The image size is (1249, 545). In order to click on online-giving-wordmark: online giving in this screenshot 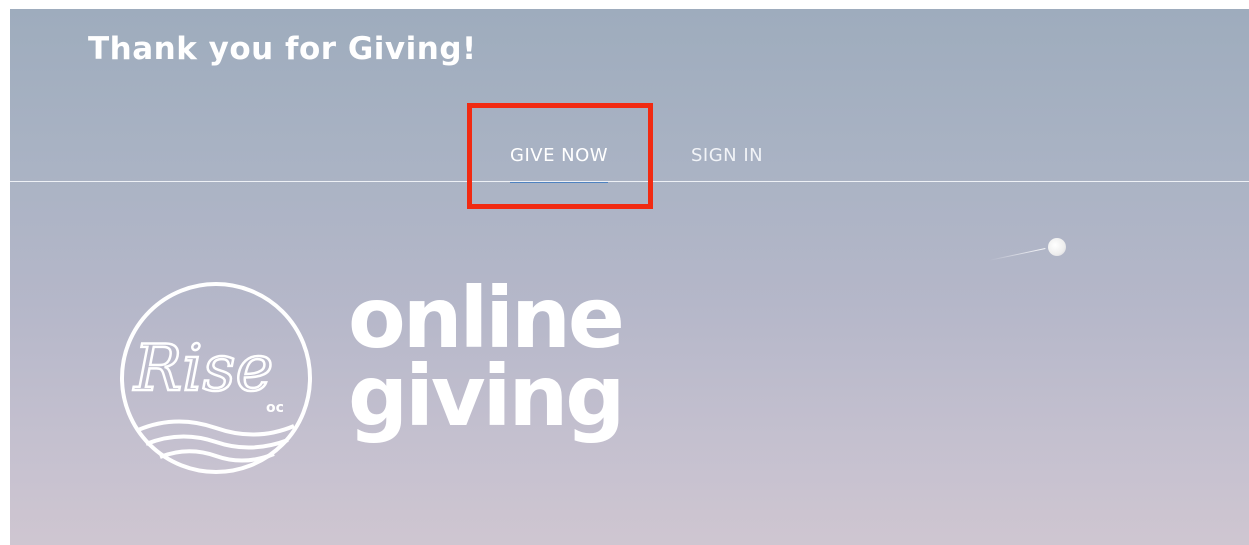, I will do `click(486, 357)`.